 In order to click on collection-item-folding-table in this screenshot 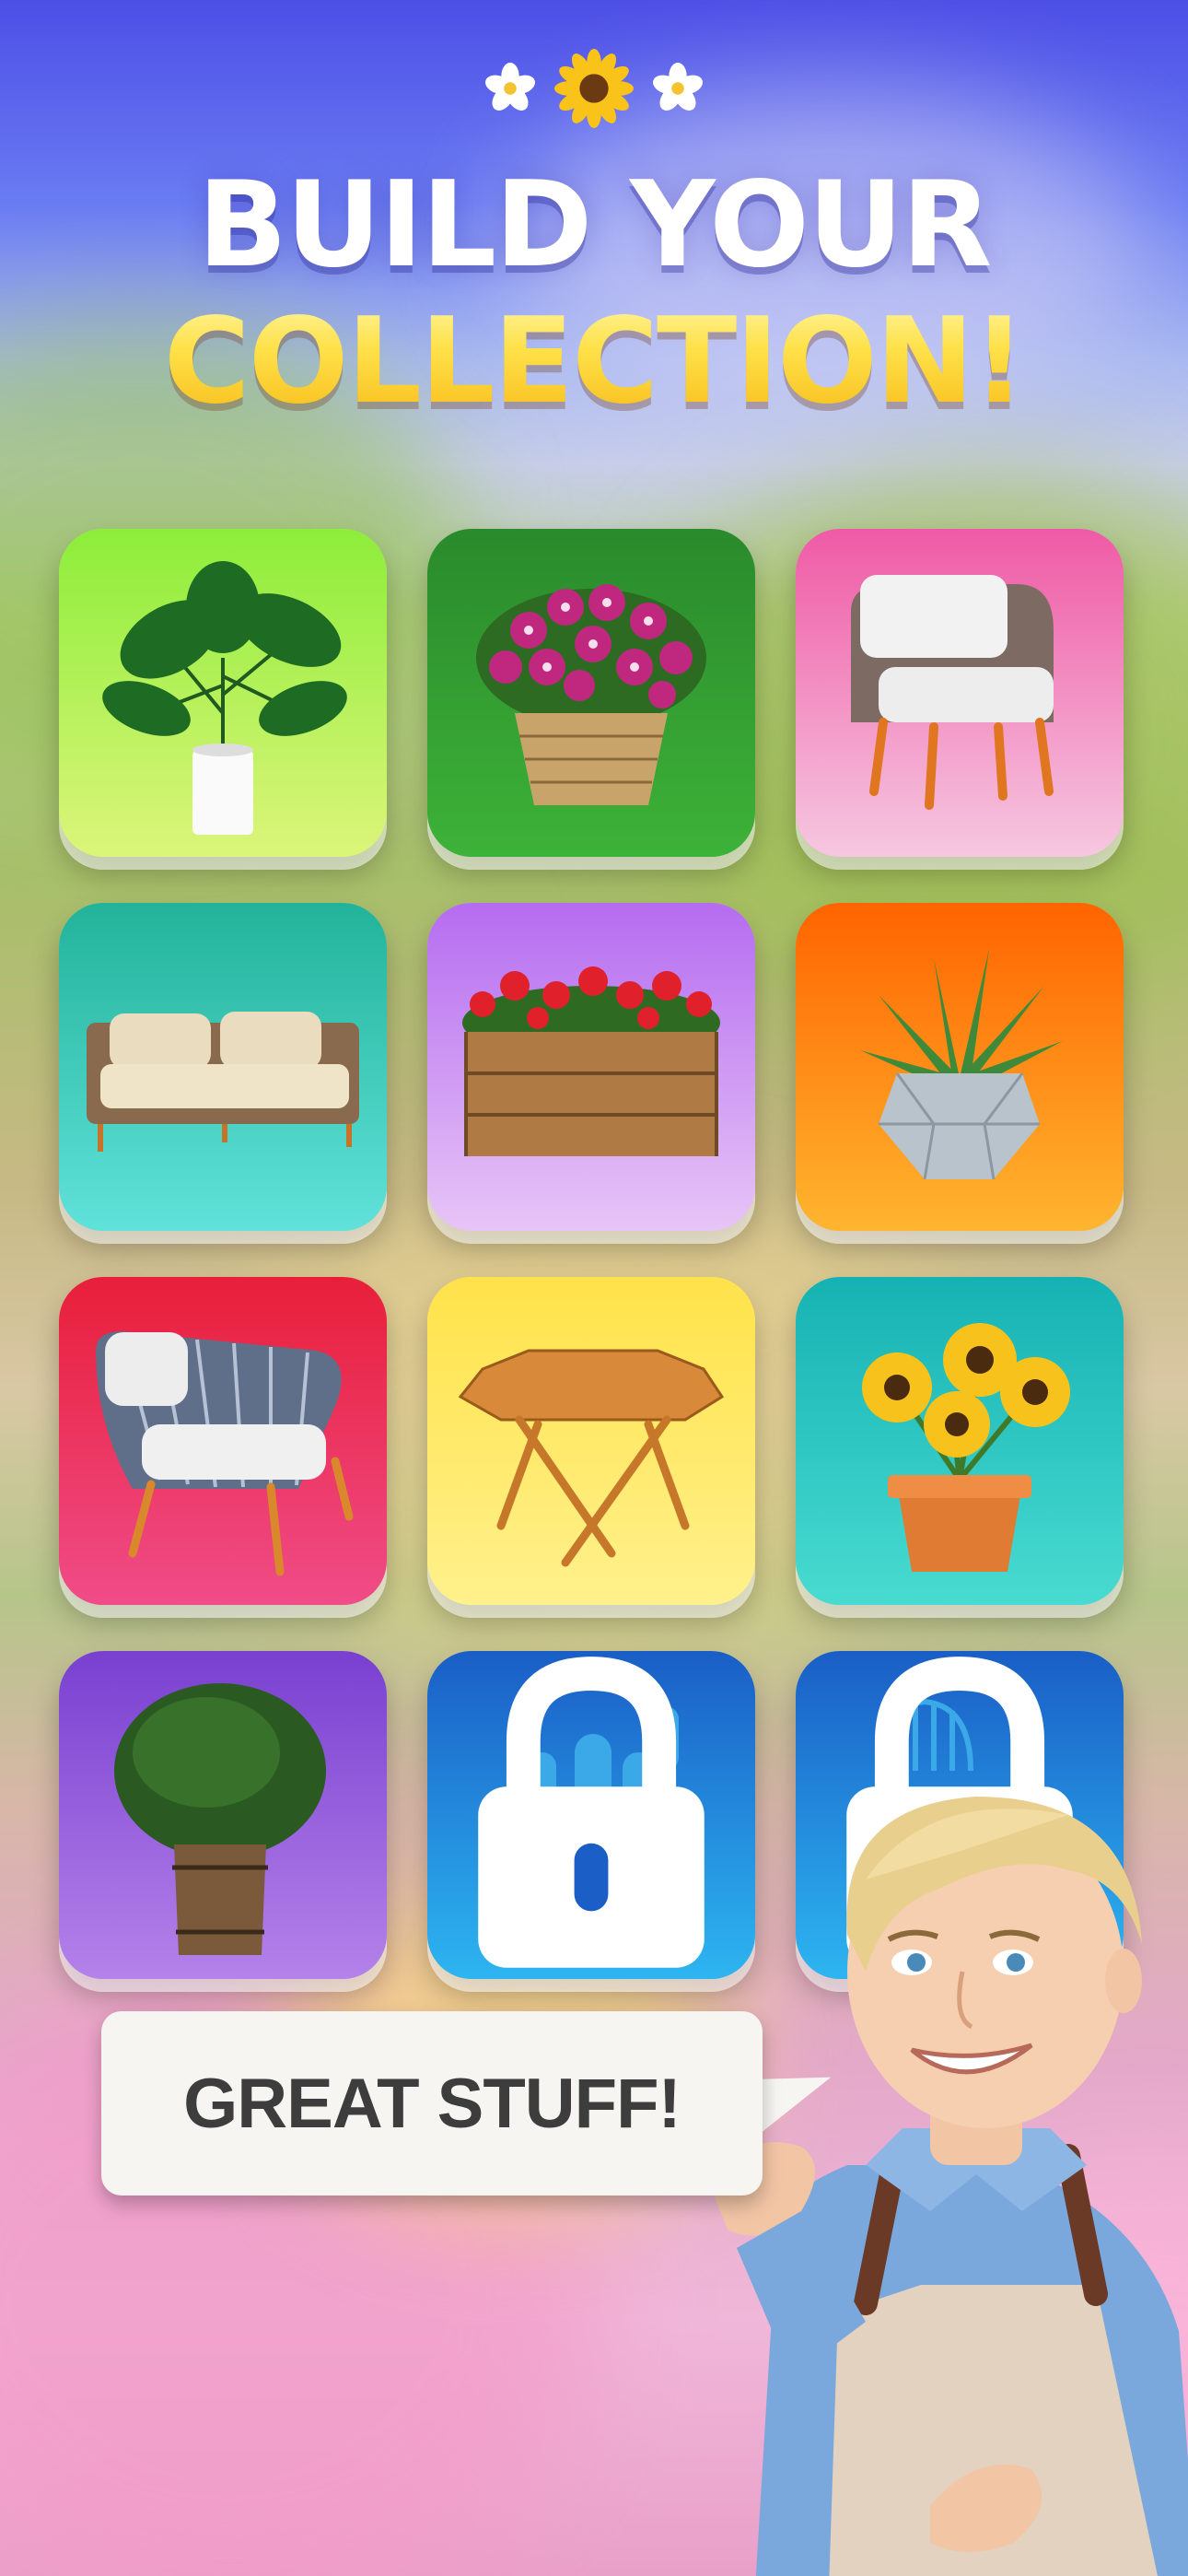, I will do `click(591, 1441)`.